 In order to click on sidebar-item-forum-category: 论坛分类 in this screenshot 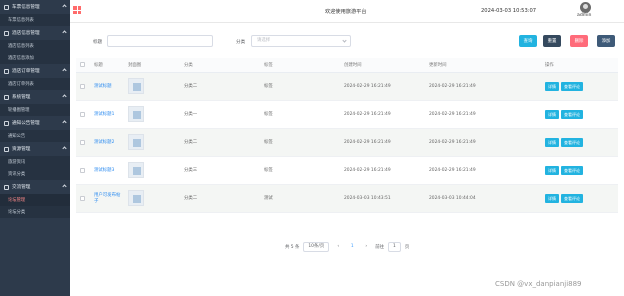, I will do `click(35, 212)`.